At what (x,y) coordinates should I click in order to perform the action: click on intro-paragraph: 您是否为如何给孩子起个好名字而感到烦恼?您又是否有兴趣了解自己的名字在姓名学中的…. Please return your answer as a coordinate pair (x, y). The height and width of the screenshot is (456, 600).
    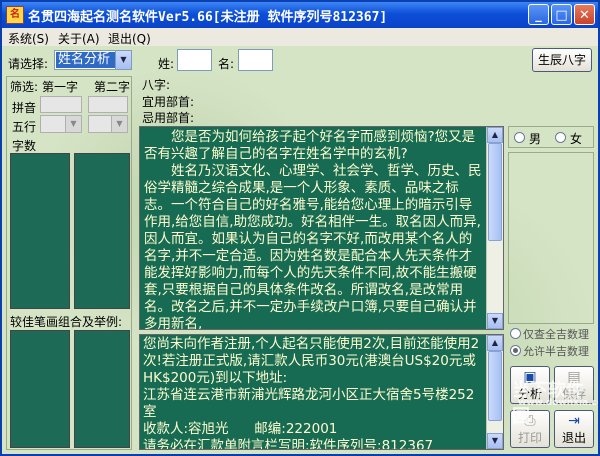
    Looking at the image, I should click on (310, 145).